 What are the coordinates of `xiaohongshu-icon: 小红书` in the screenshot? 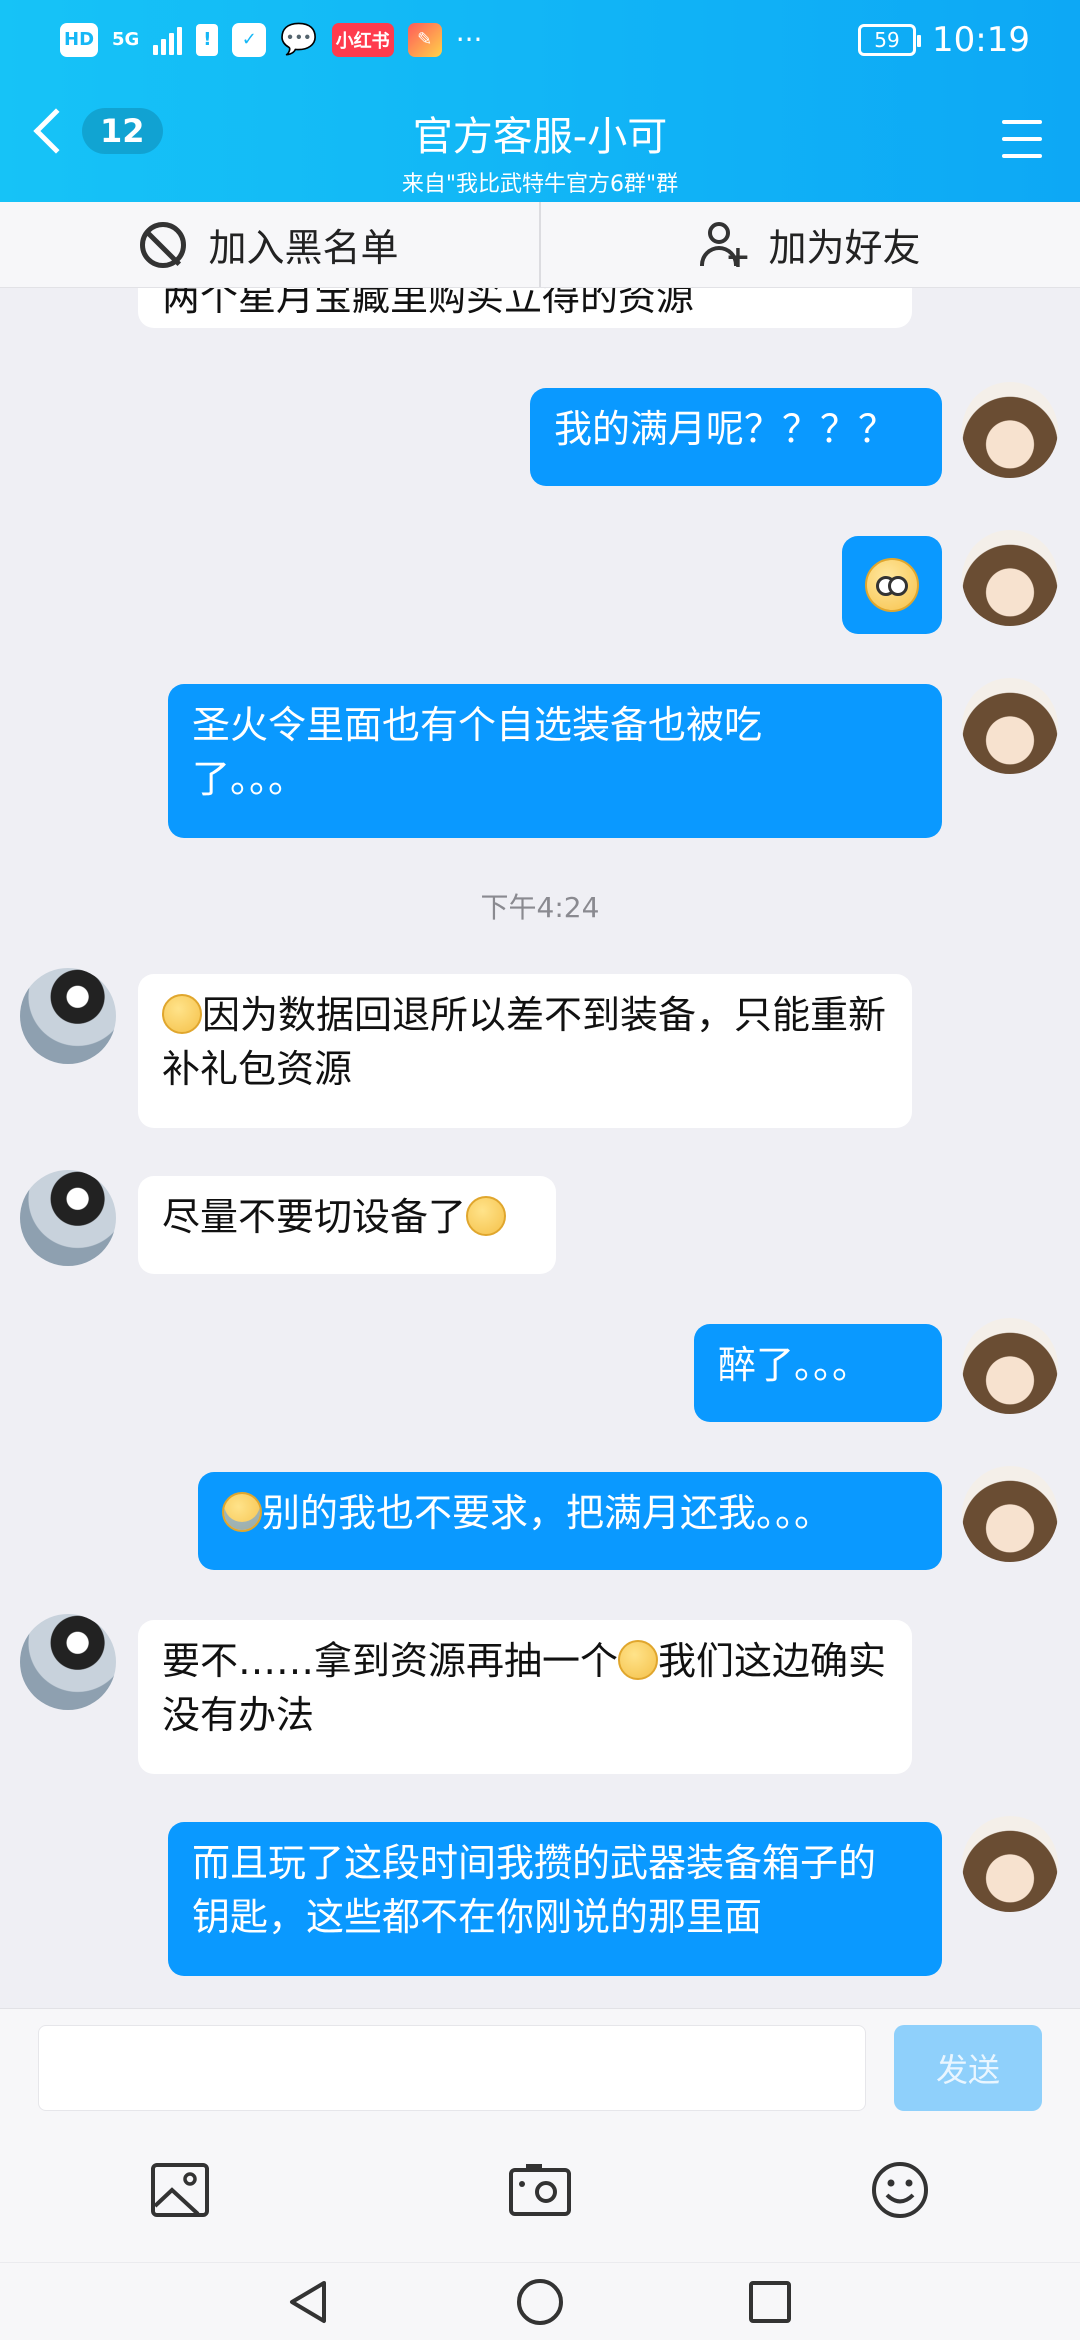 It's located at (362, 39).